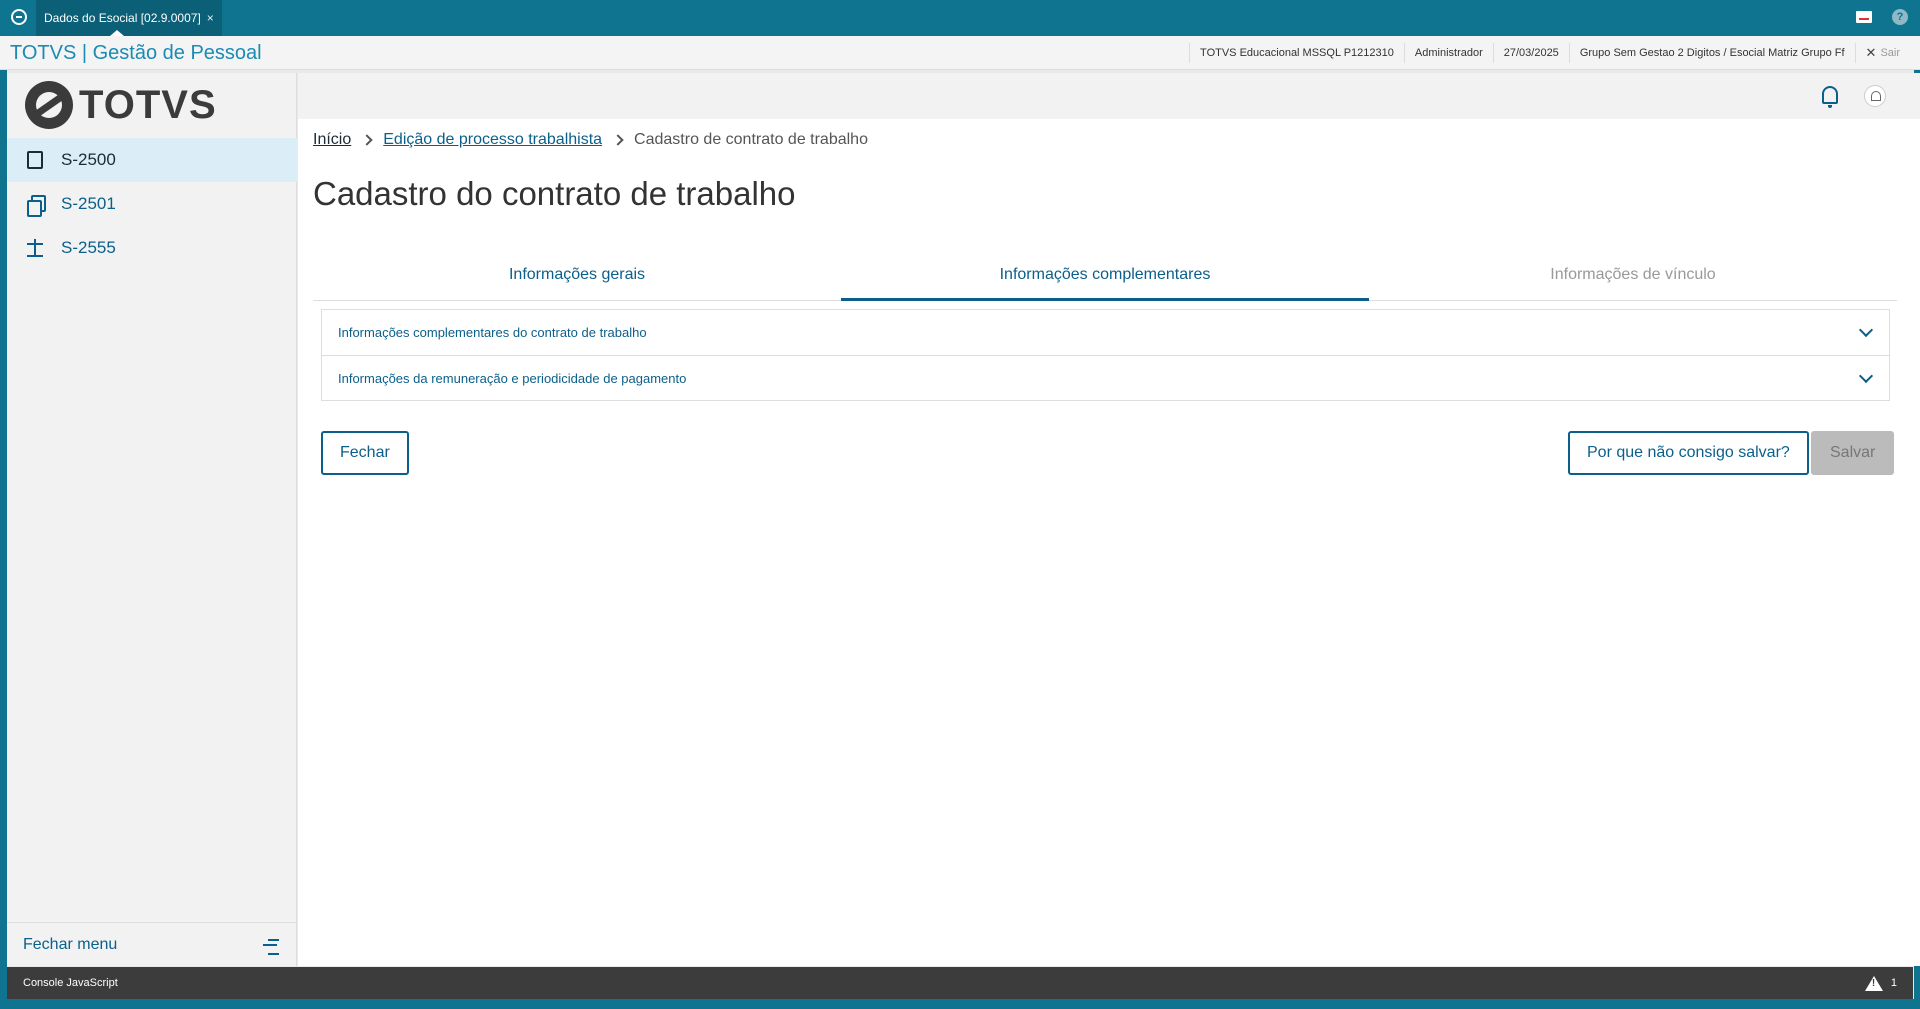 The height and width of the screenshot is (1009, 1920). I want to click on page-title: Cadastro do contrato de trabalho, so click(554, 193).